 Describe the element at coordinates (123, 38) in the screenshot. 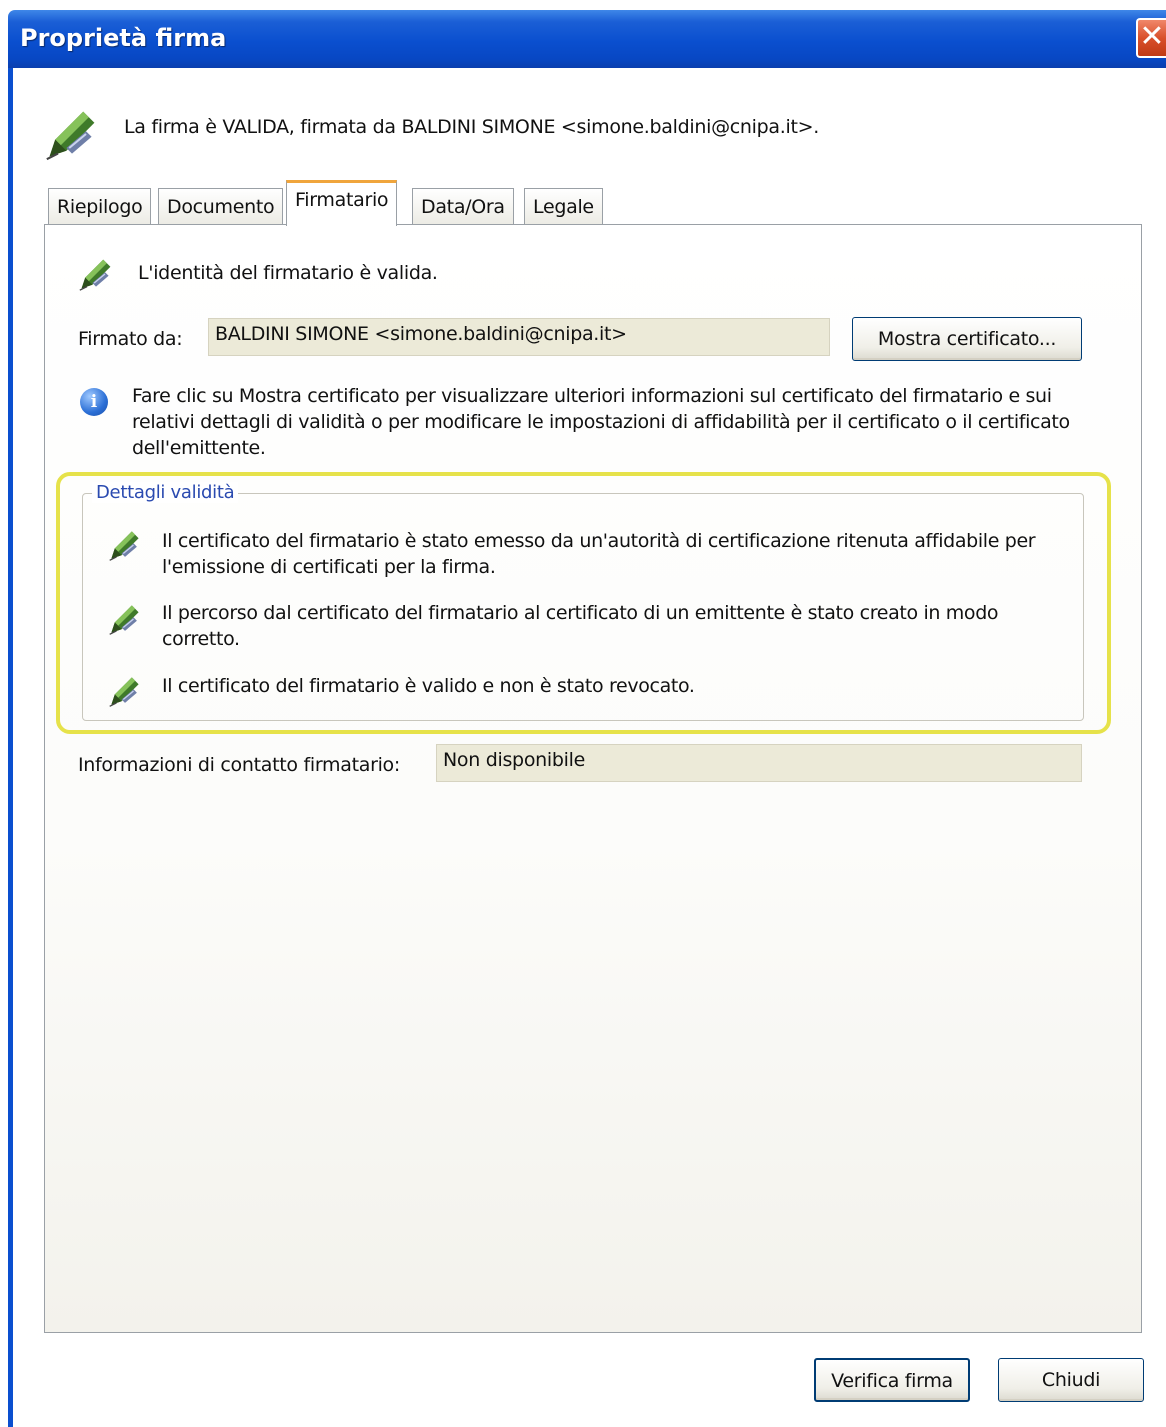

I see `window-title: Proprietà firma` at that location.